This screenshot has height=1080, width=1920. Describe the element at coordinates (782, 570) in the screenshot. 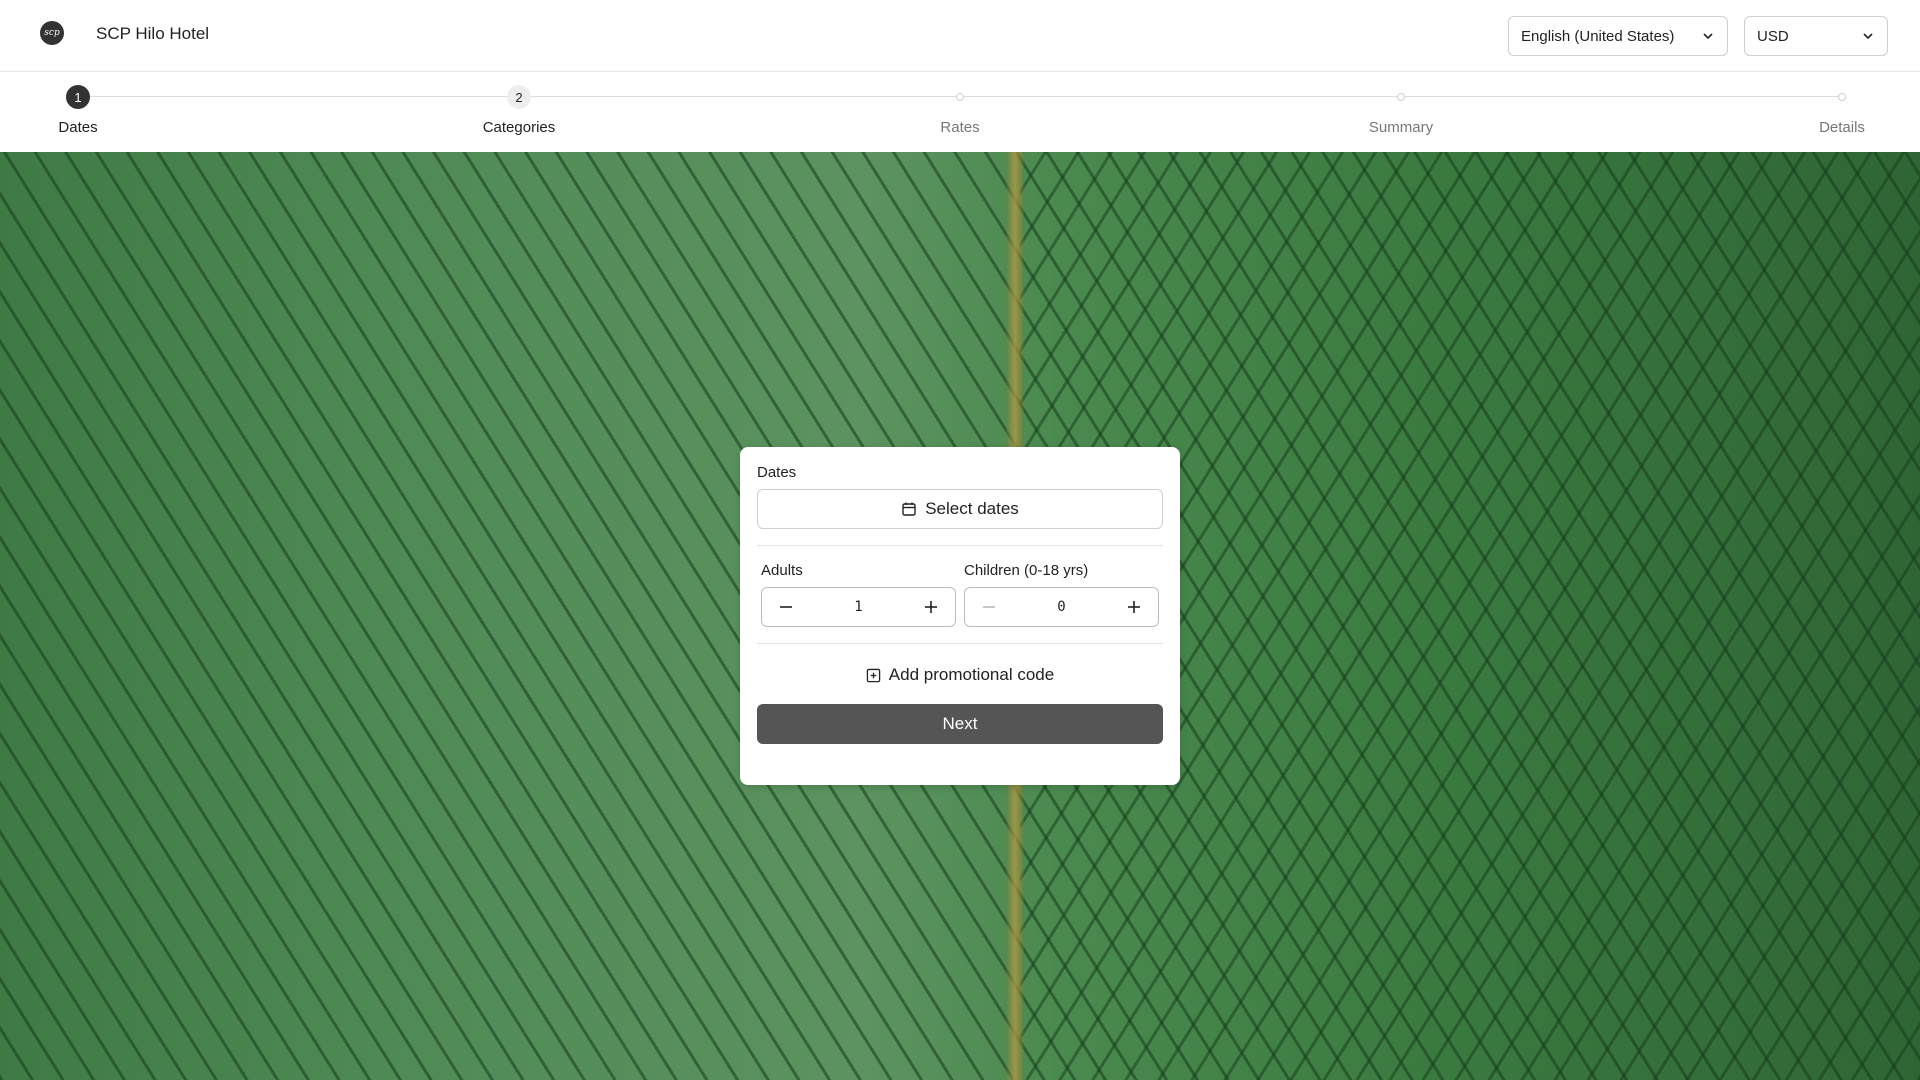

I see `adults-label: Adults` at that location.